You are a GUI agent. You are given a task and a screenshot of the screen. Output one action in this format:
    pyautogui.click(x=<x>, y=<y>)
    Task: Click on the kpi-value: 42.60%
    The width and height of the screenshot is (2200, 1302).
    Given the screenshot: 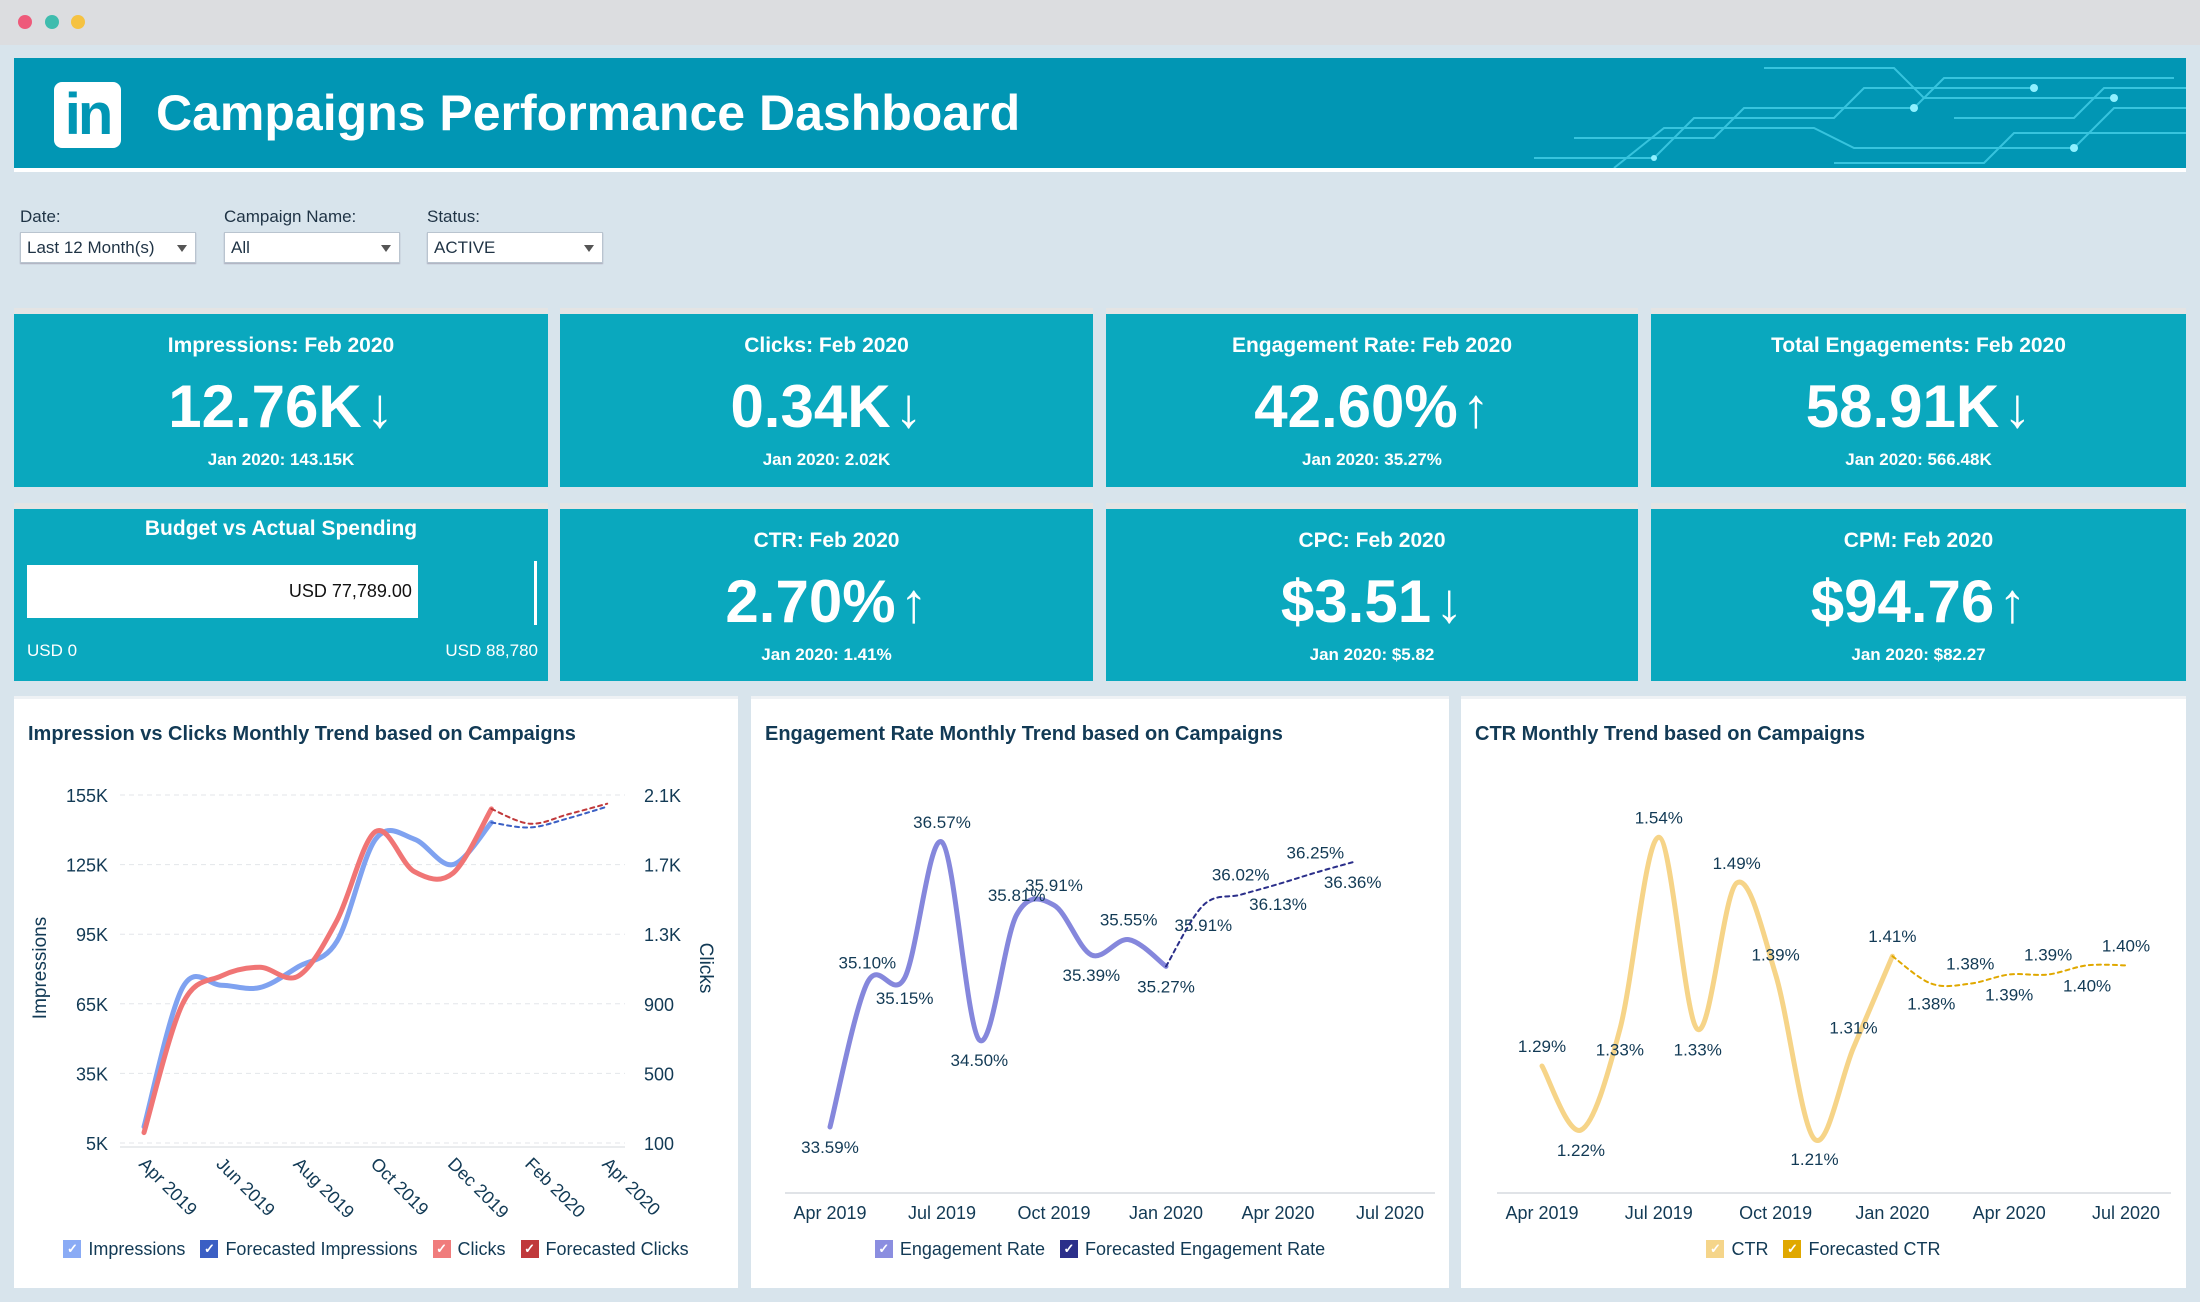 What is the action you would take?
    pyautogui.click(x=1356, y=406)
    